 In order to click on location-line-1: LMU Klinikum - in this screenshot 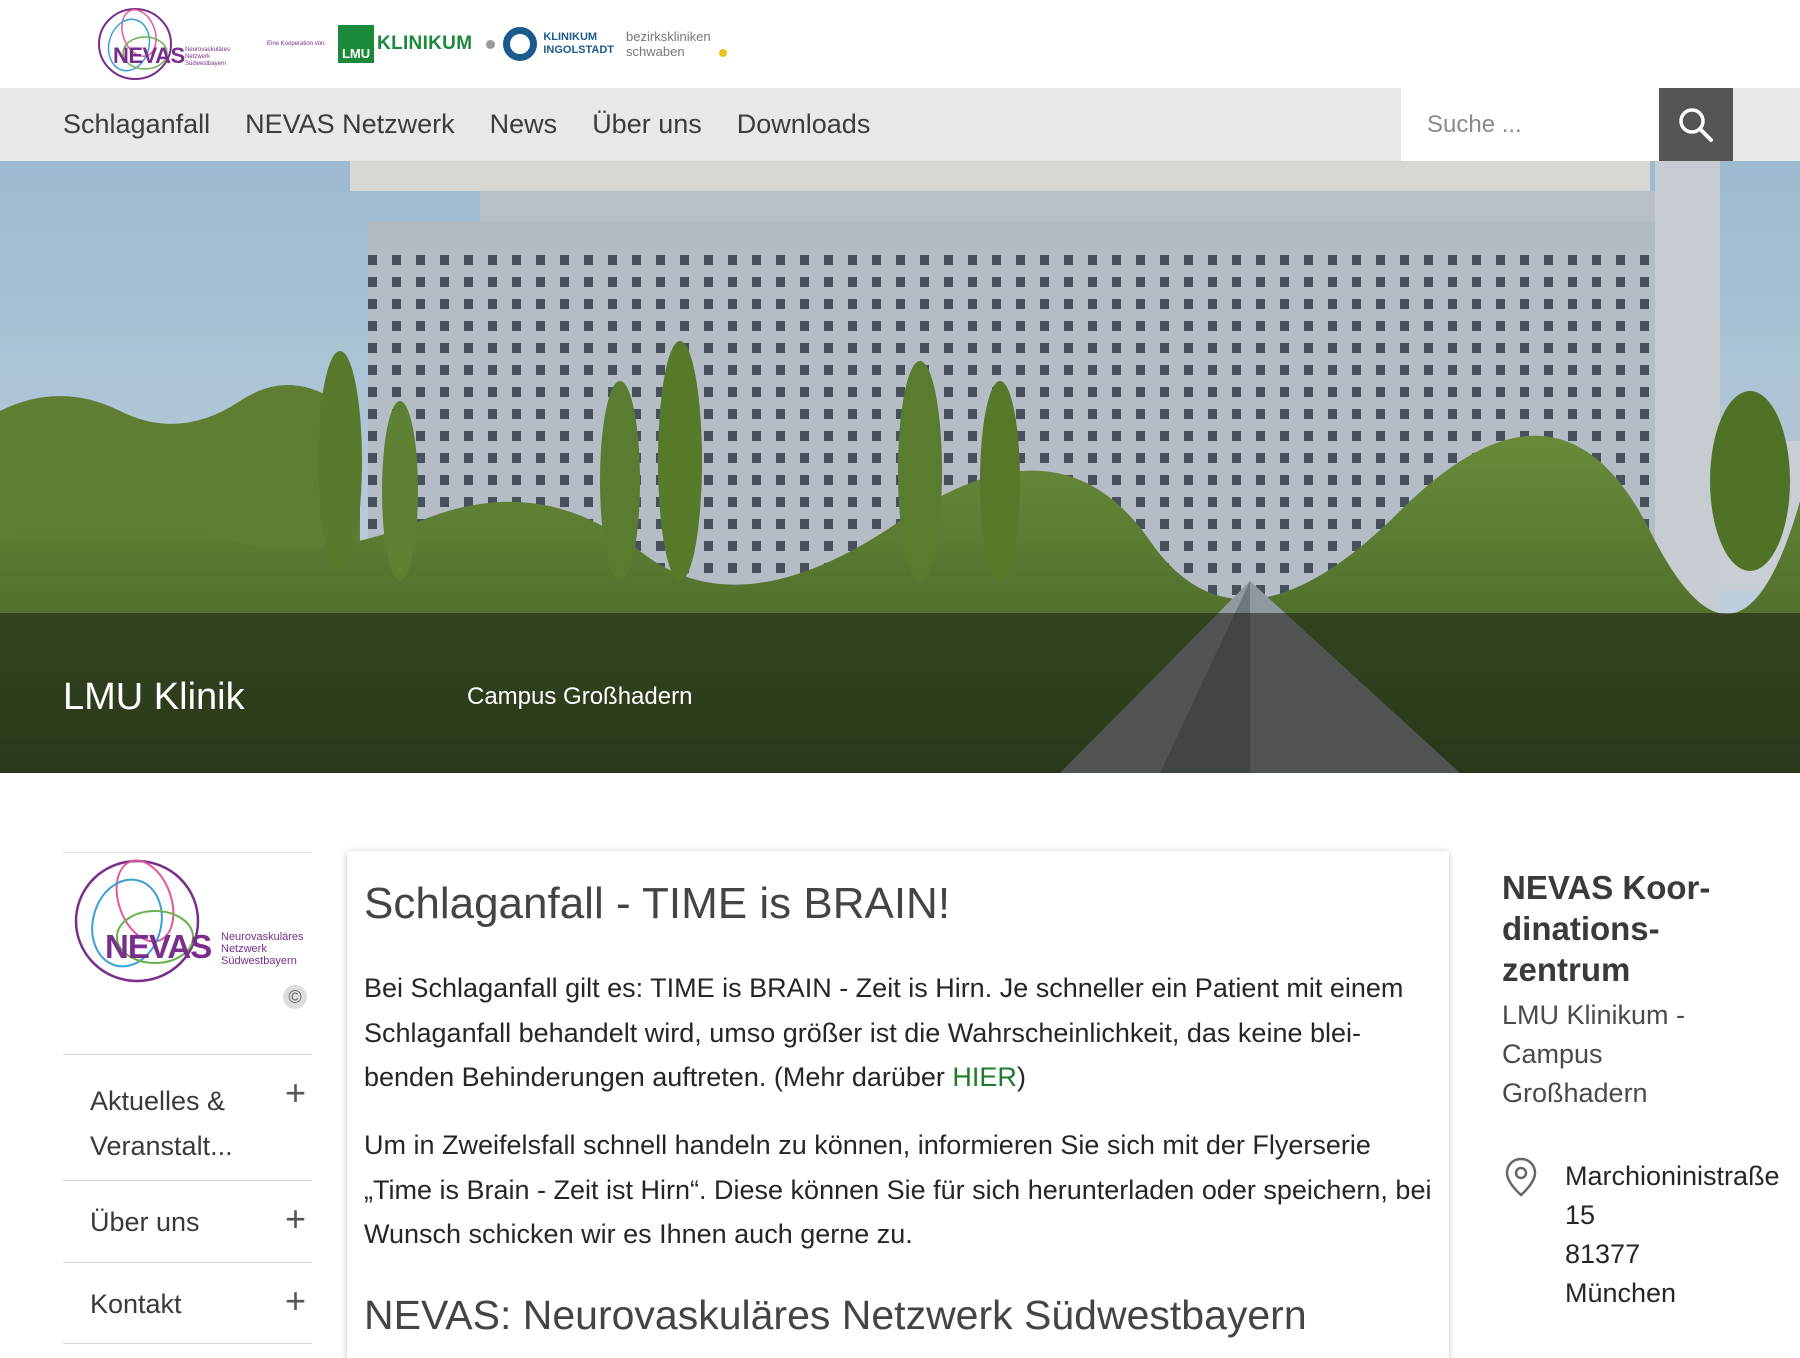, I will do `click(1594, 1015)`.